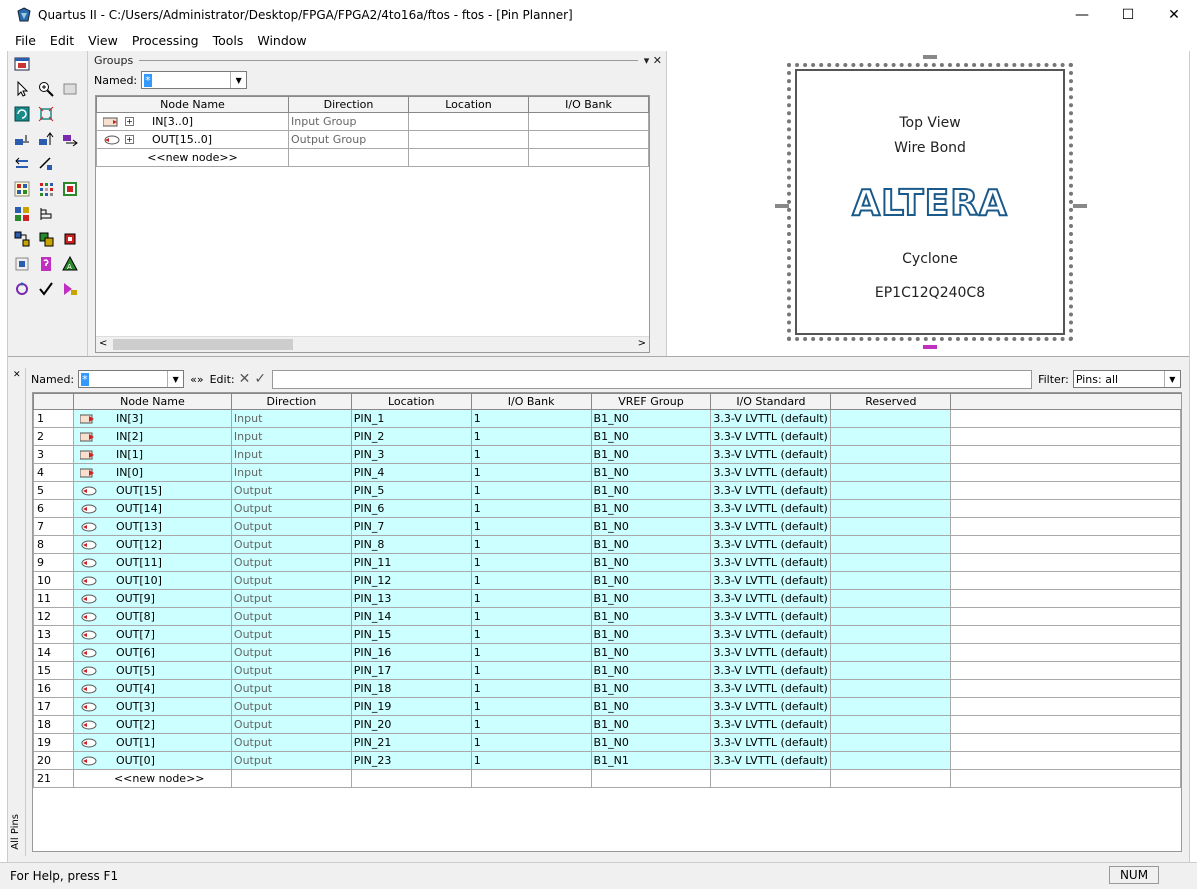 The height and width of the screenshot is (889, 1197). Describe the element at coordinates (22, 264) in the screenshot. I see `io-assignment-analysis-icon` at that location.